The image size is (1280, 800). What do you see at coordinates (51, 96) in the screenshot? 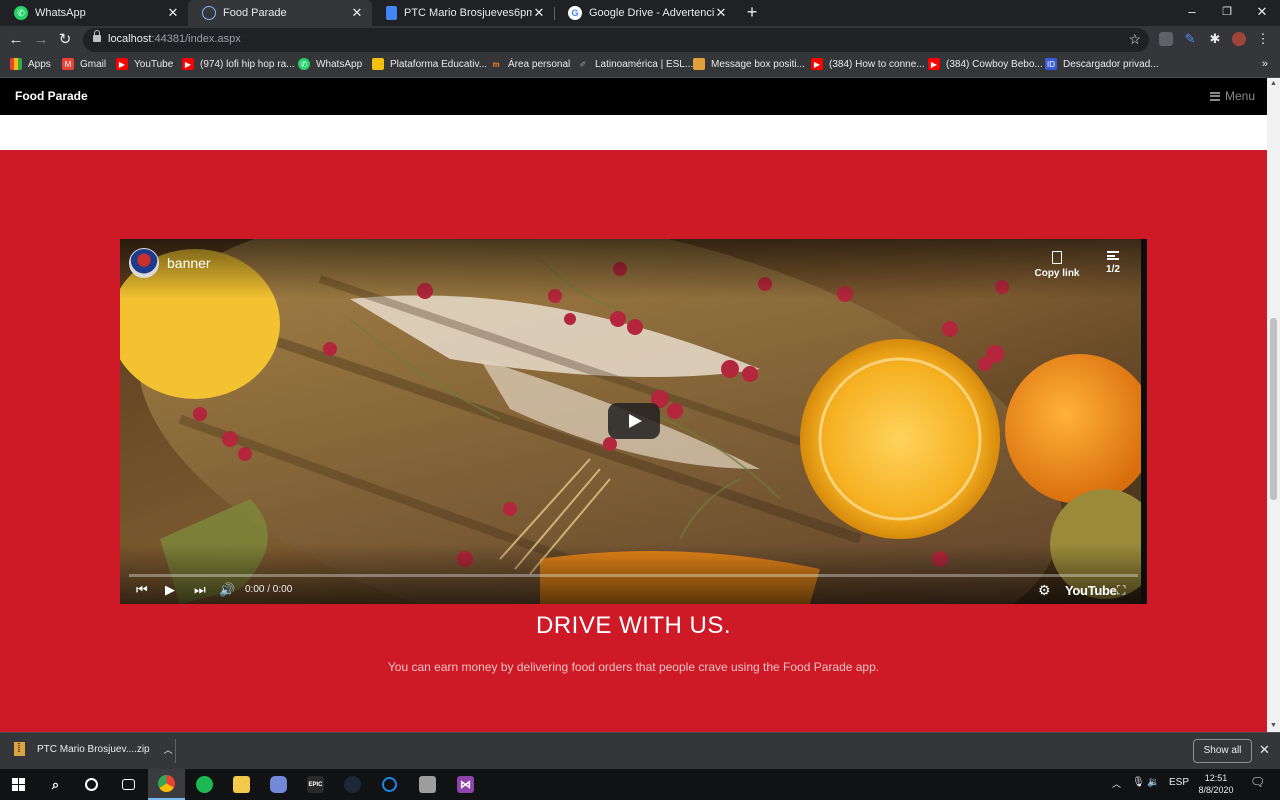
I see `site-brand: Food Parade` at bounding box center [51, 96].